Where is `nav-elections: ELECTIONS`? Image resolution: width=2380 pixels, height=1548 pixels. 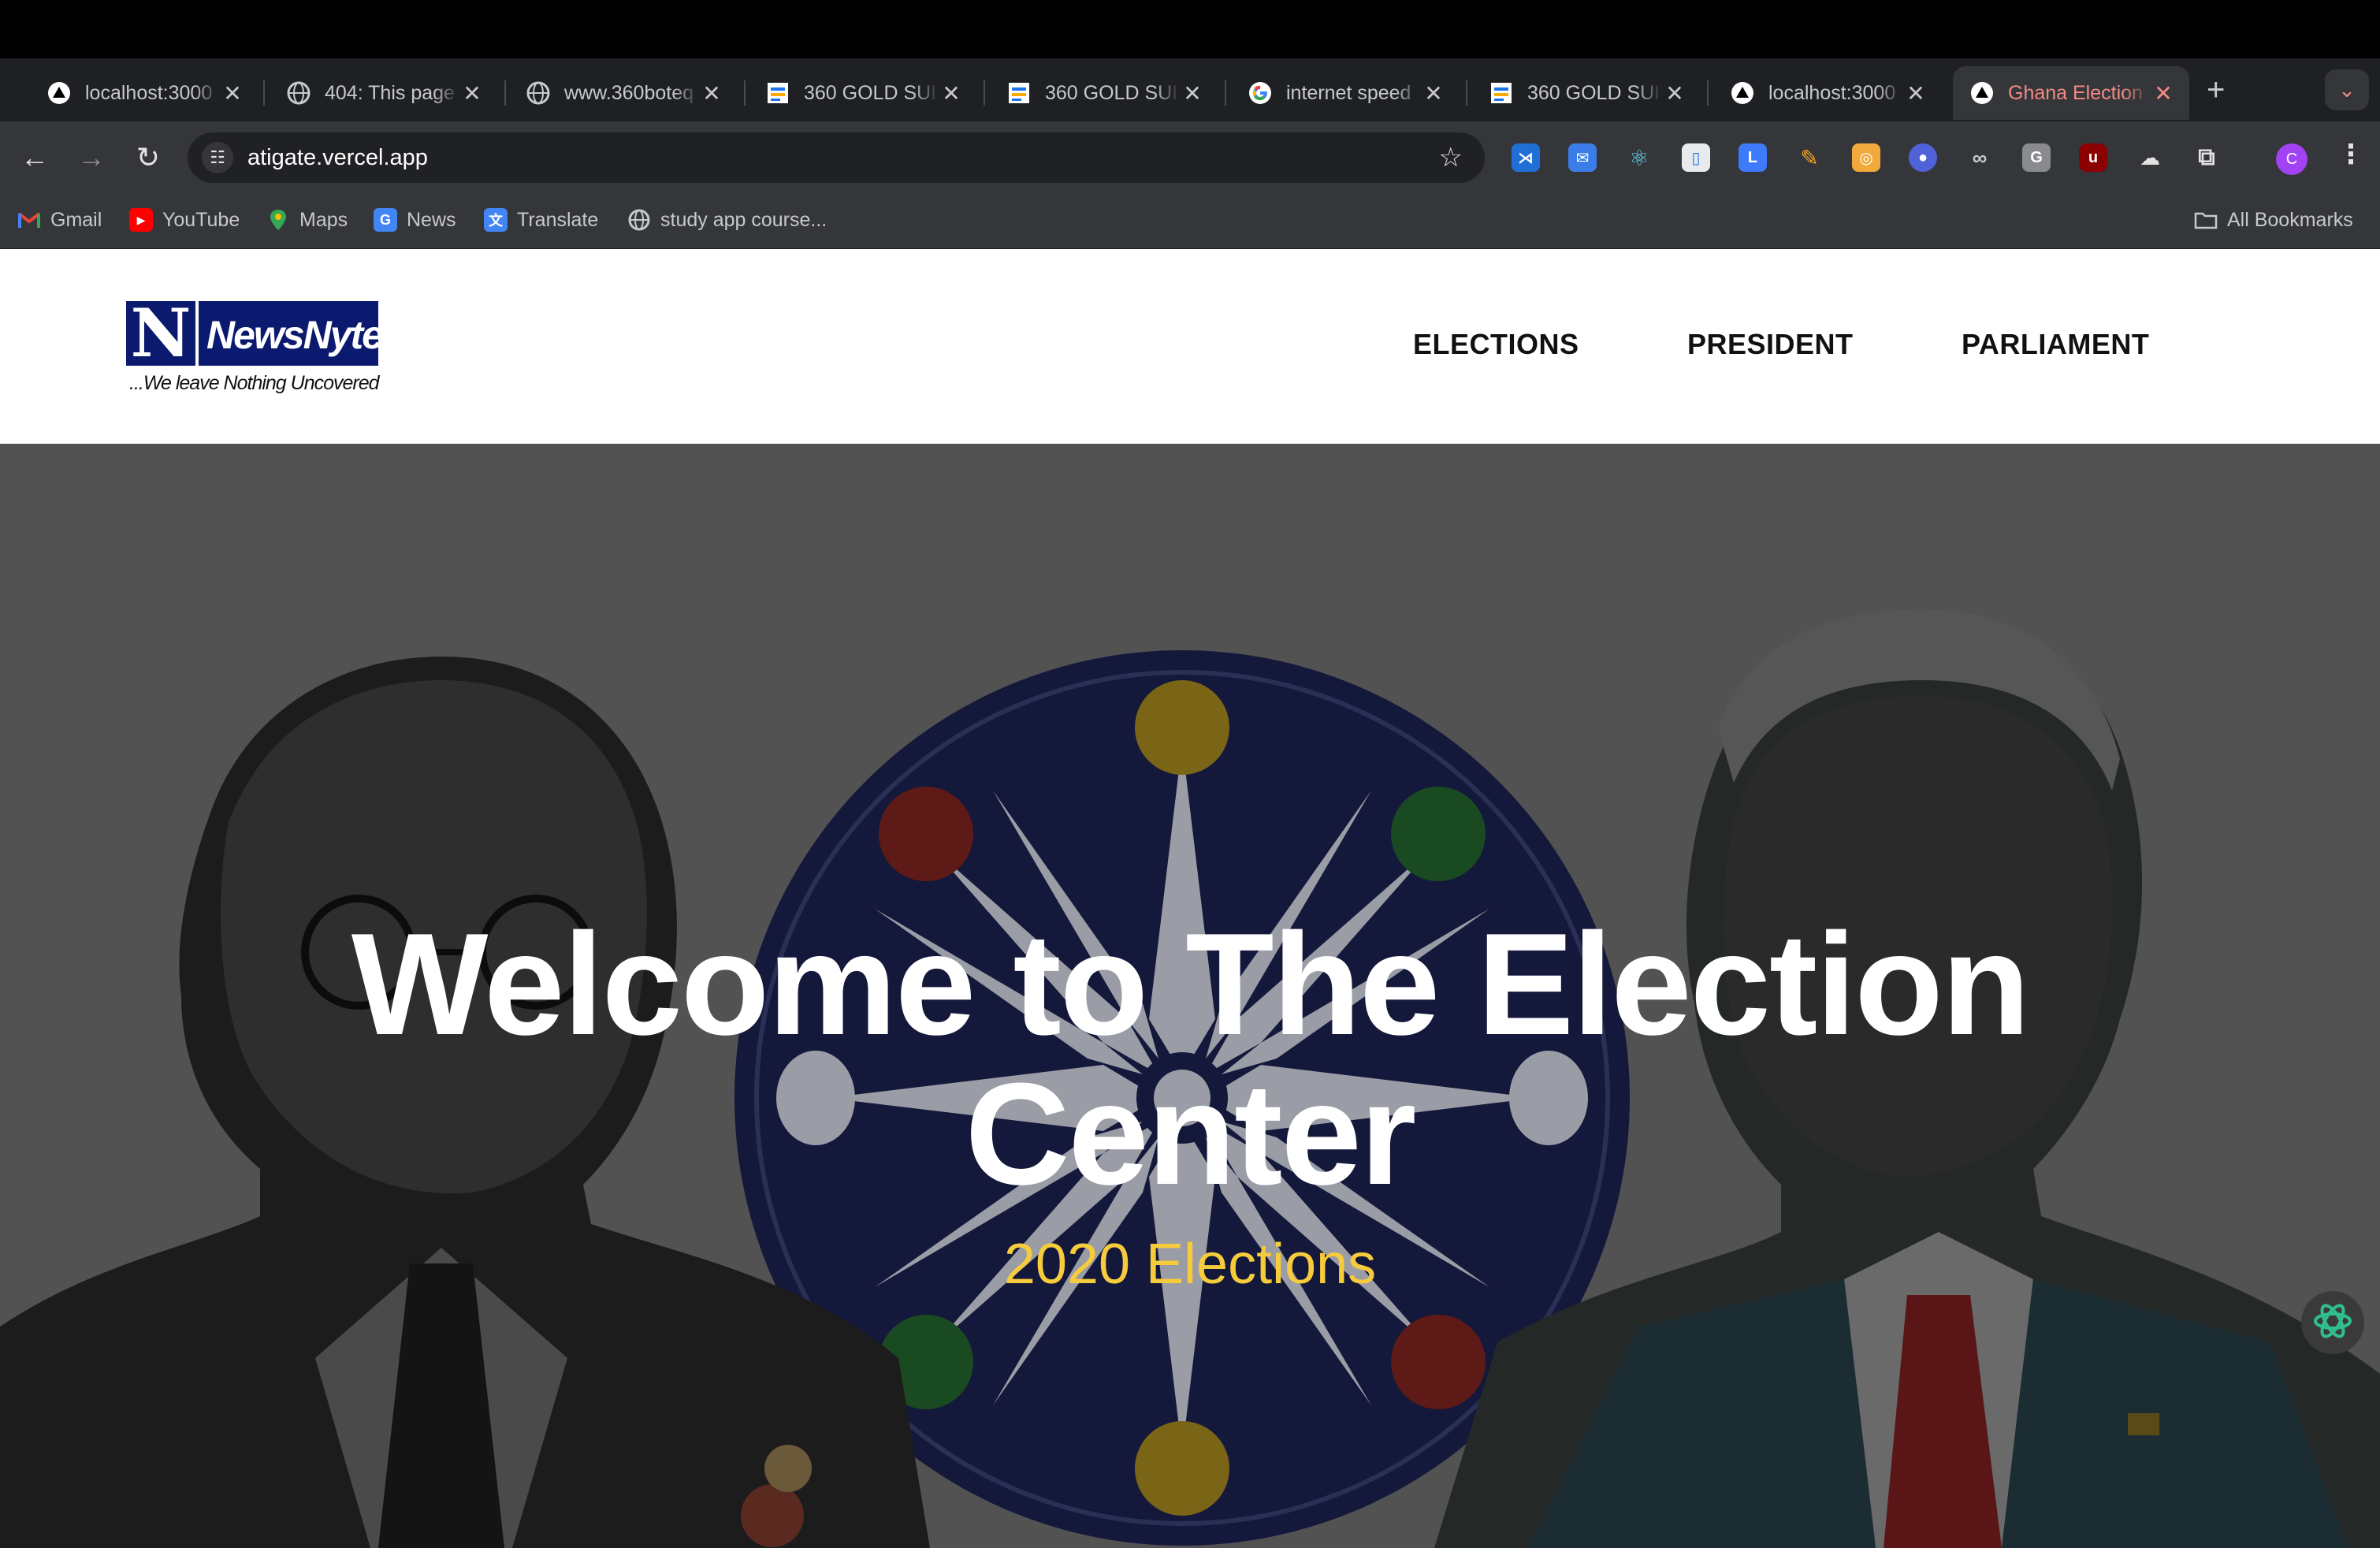
nav-elections: ELECTIONS is located at coordinates (1496, 344).